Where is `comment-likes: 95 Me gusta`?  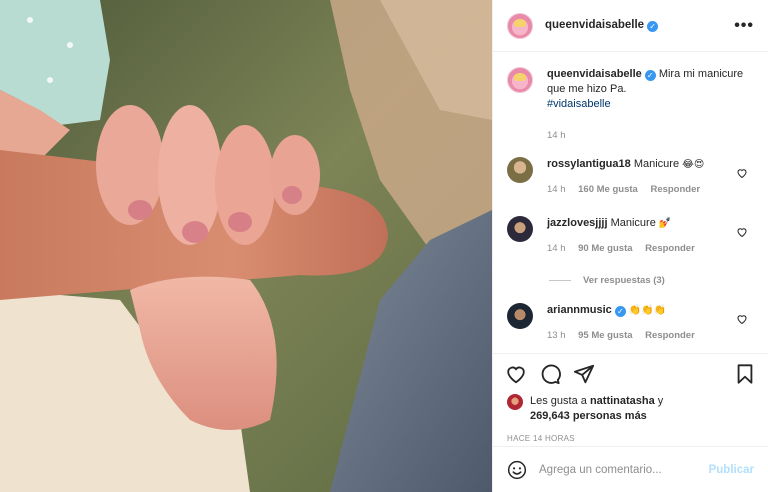 comment-likes: 95 Me gusta is located at coordinates (605, 335).